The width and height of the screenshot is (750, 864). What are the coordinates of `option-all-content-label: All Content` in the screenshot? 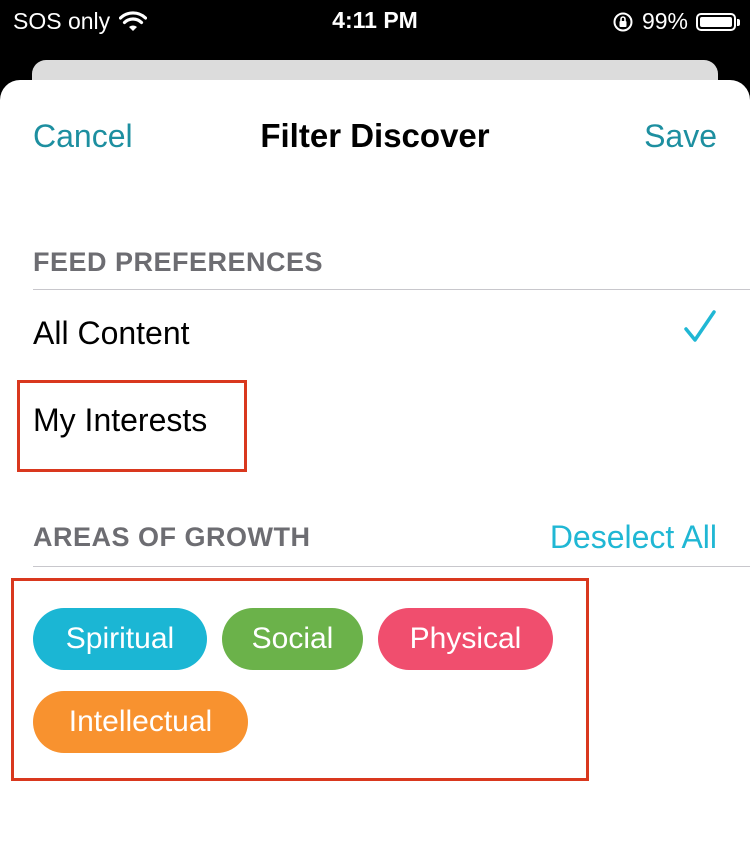 It's located at (111, 333).